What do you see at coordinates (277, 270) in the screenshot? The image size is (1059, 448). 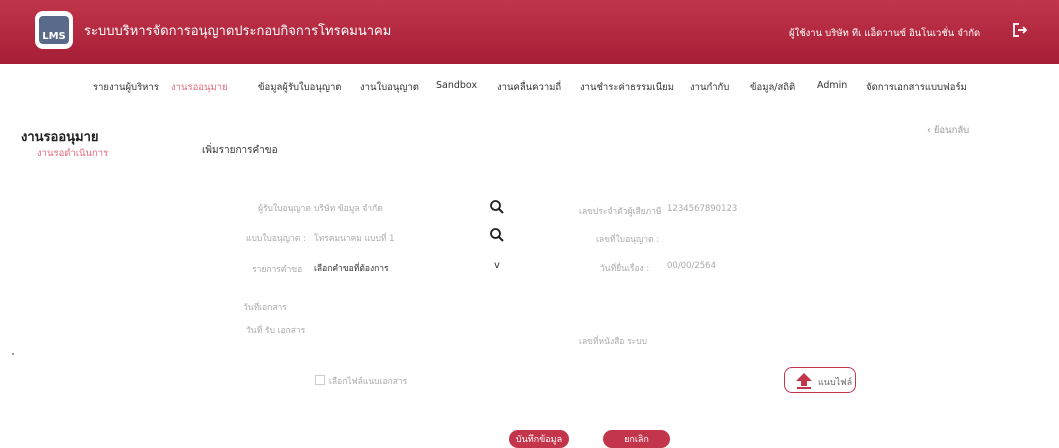 I see `request-type-label: รายการคำขอ` at bounding box center [277, 270].